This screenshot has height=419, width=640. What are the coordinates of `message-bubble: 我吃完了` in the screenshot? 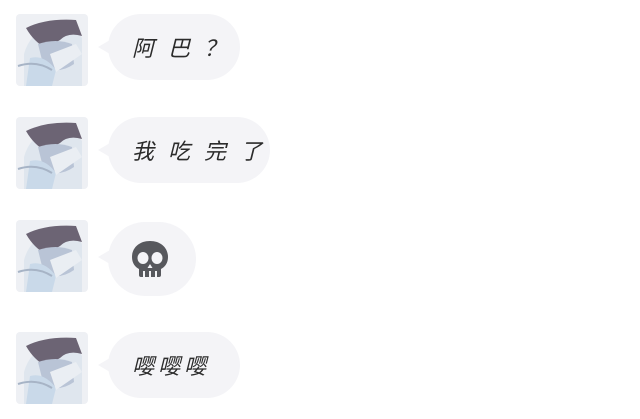 It's located at (189, 150).